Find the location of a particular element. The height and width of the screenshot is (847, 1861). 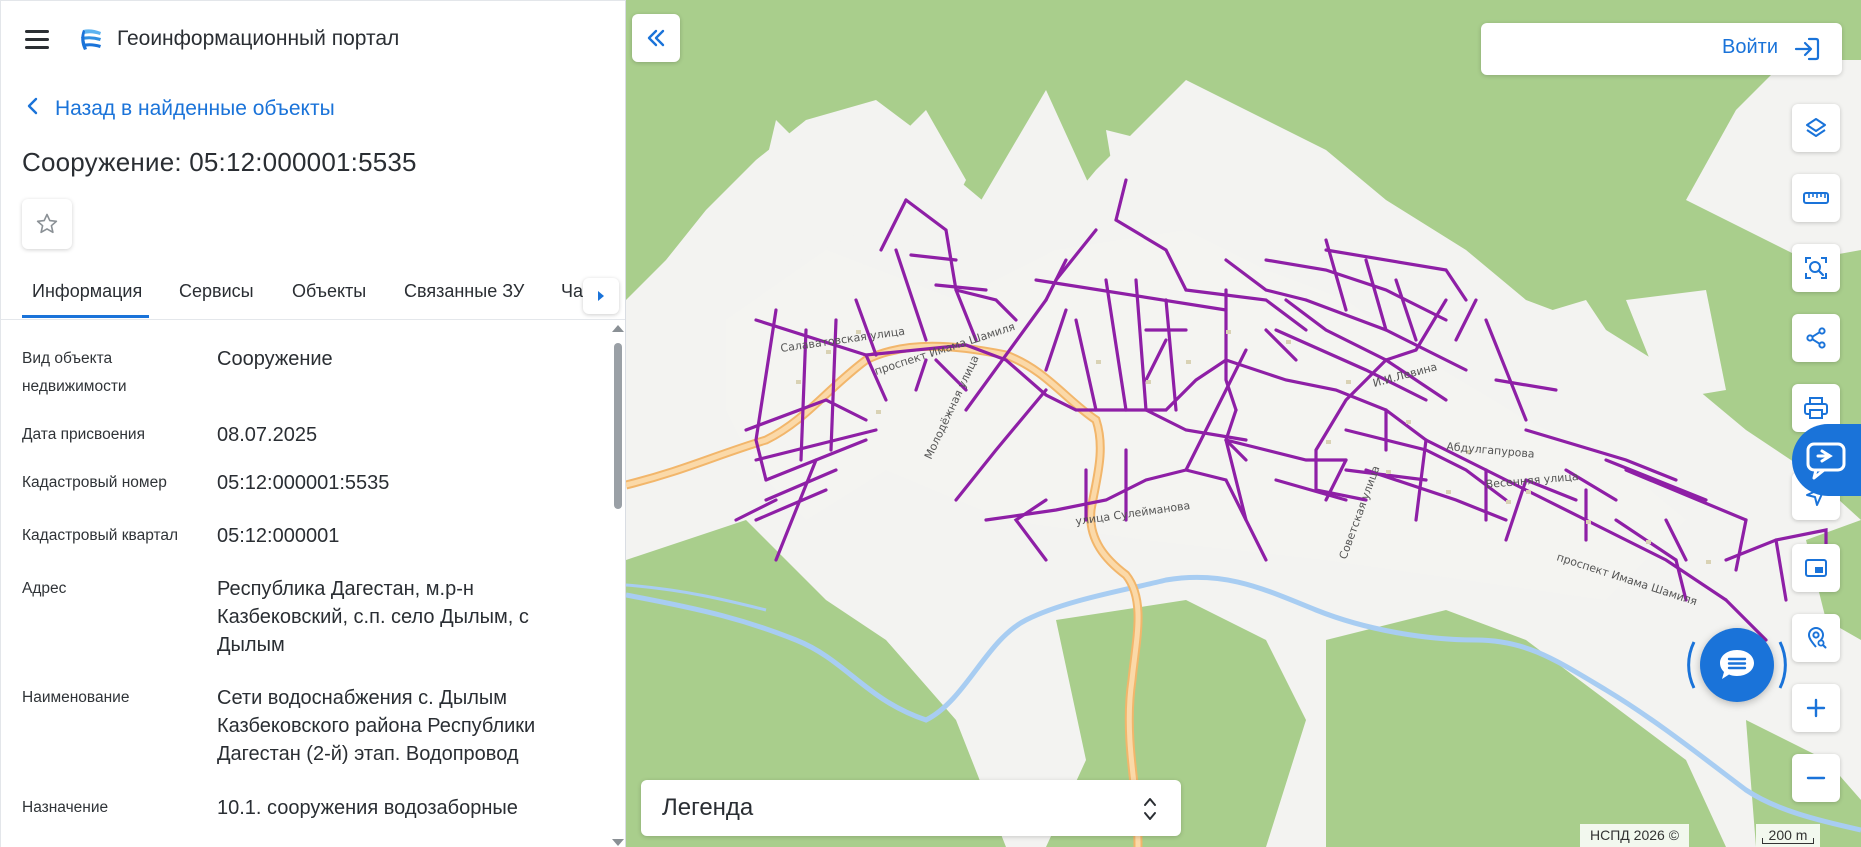

tab-parts: Ча is located at coordinates (572, 291).